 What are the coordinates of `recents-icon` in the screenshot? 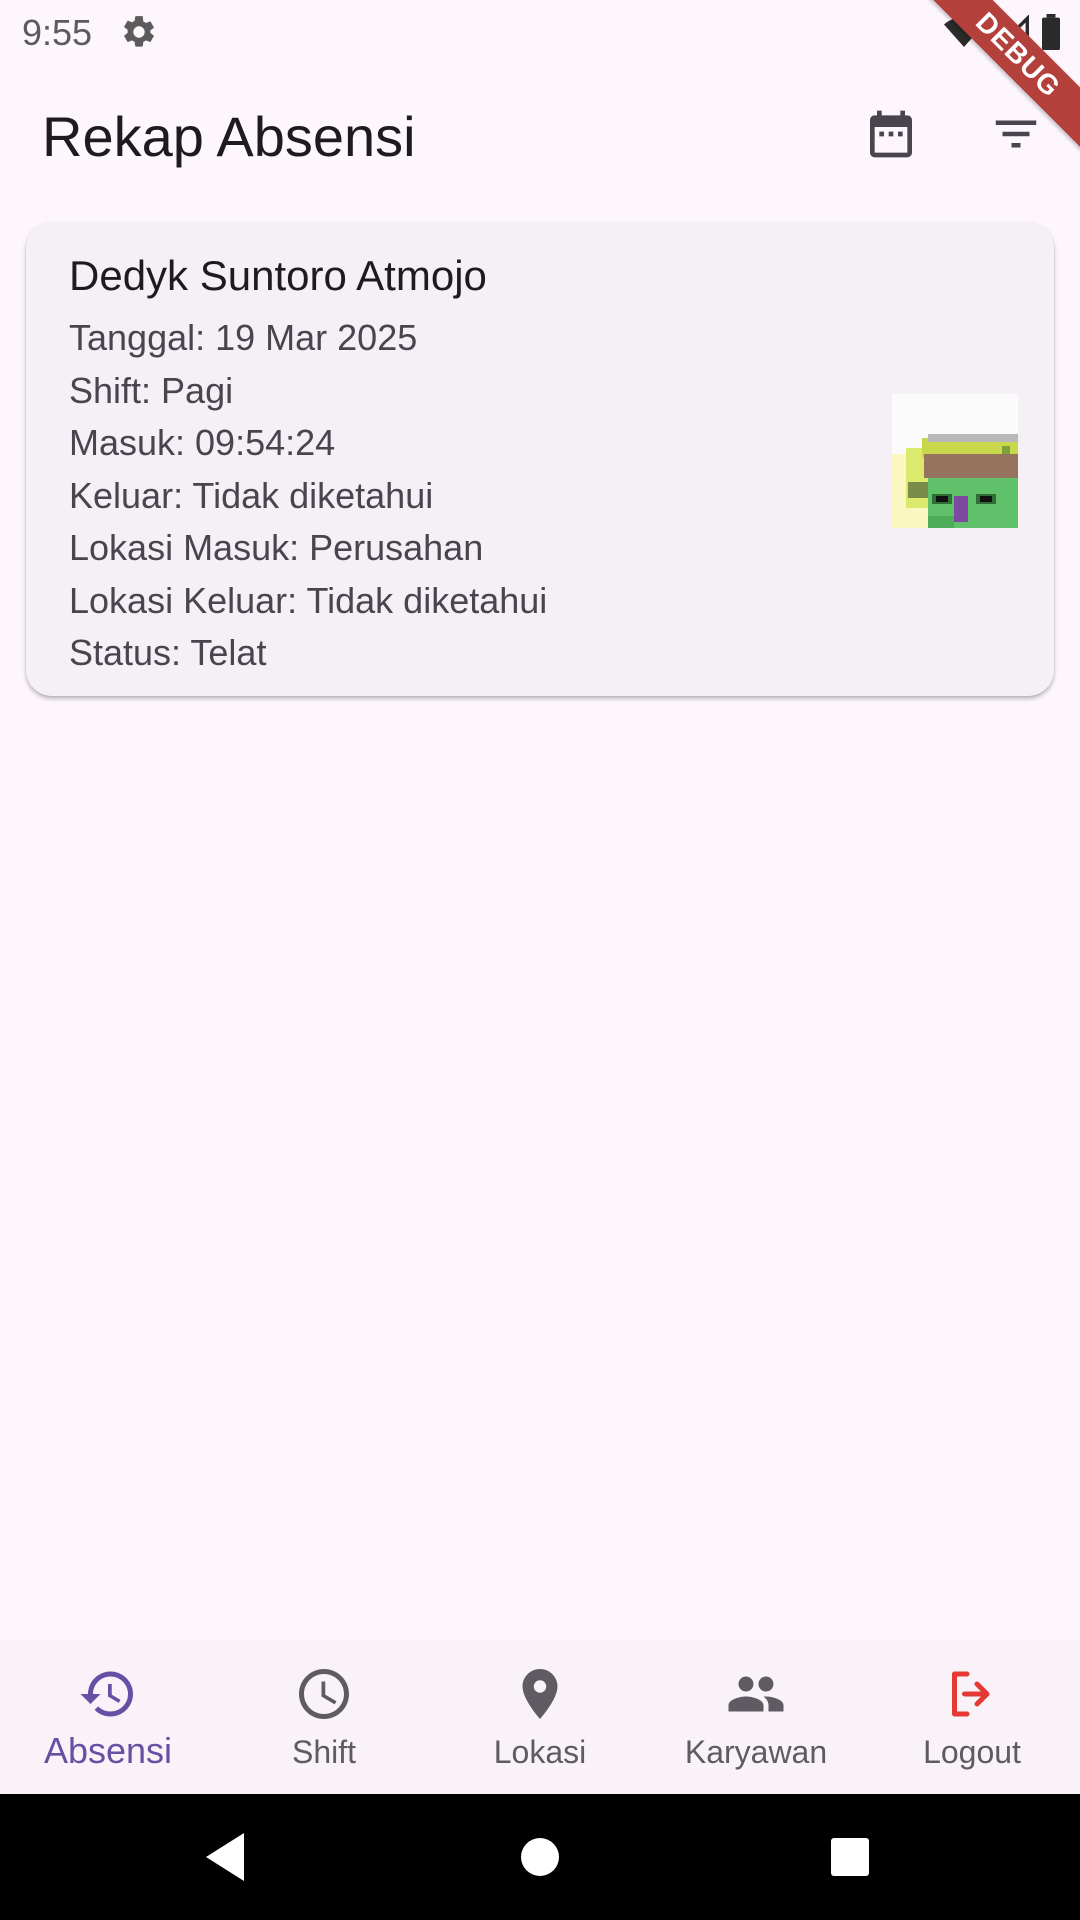 It's located at (850, 1857).